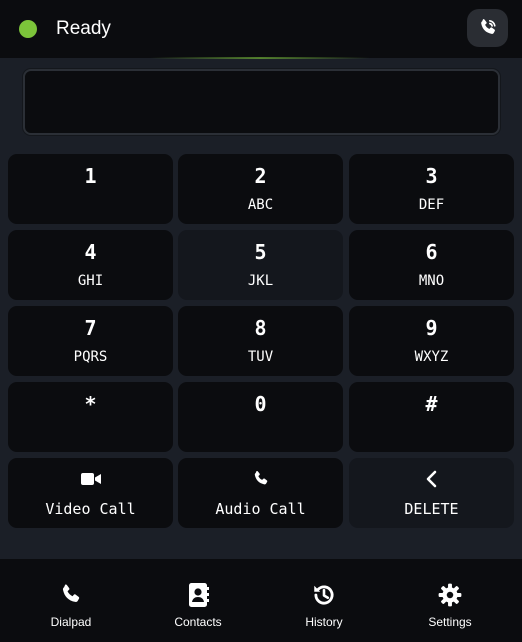 The image size is (522, 642). I want to click on key-hash: #, so click(431, 417).